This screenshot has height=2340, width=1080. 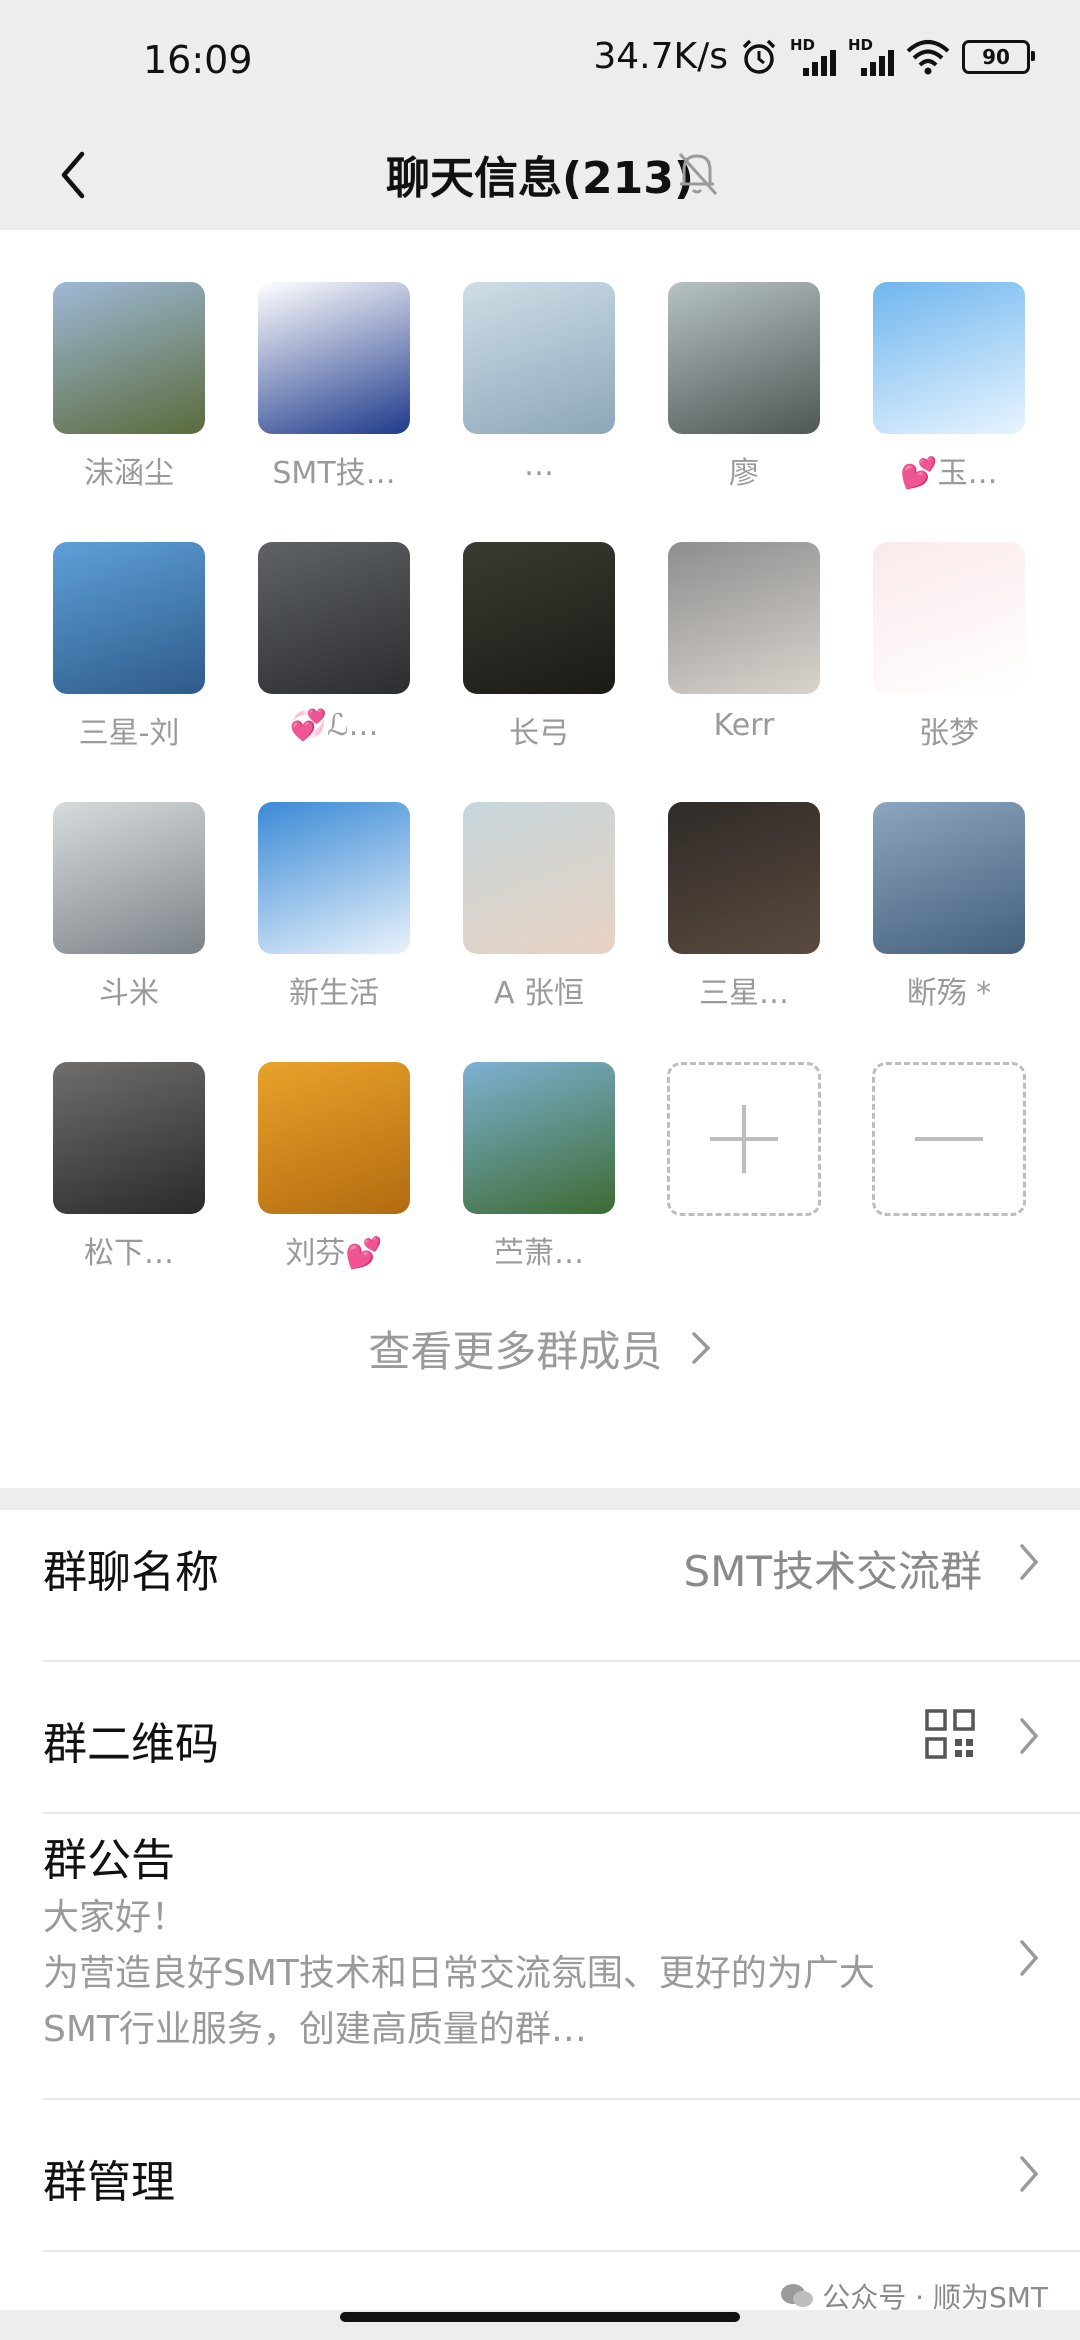 What do you see at coordinates (198, 60) in the screenshot?
I see `status-time: 16:09` at bounding box center [198, 60].